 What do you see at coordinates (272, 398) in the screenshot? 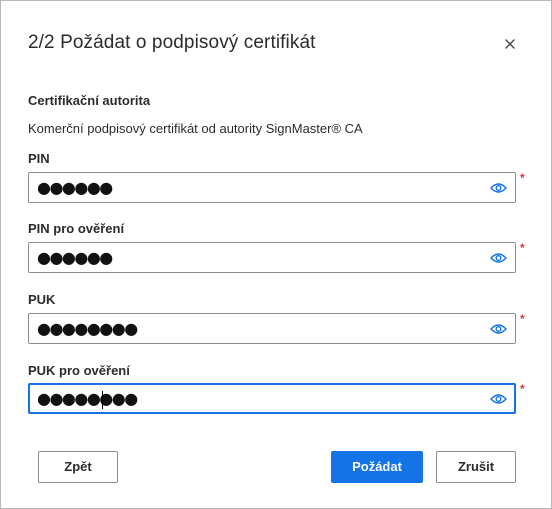
I see `puk-confirm-field: ●●●●●●●●` at bounding box center [272, 398].